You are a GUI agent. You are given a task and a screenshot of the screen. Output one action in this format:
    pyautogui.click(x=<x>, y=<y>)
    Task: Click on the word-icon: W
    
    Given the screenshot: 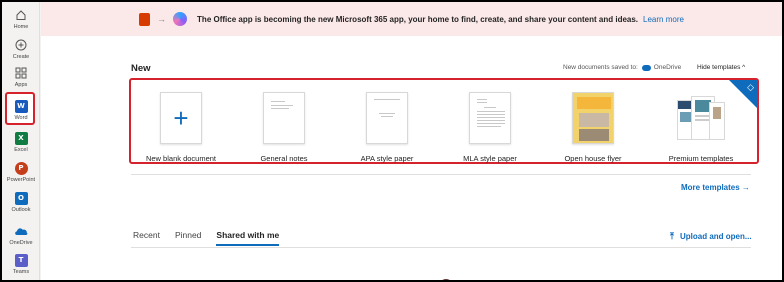 What is the action you would take?
    pyautogui.click(x=21, y=106)
    